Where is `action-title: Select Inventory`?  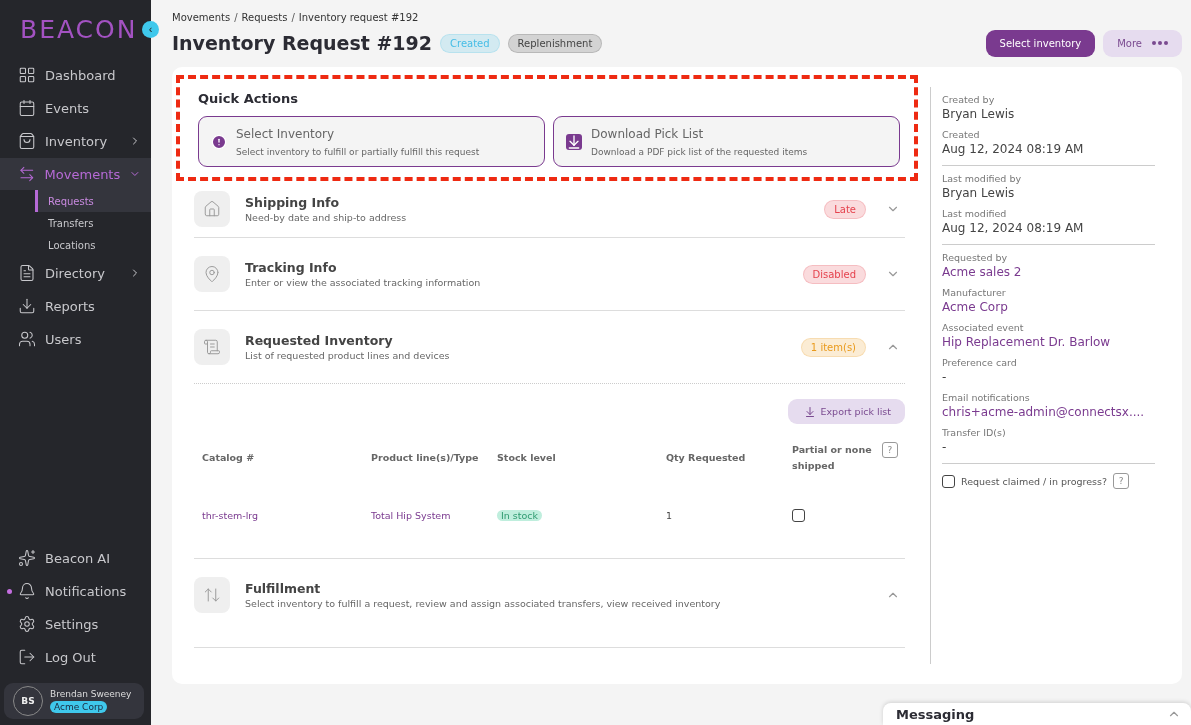 action-title: Select Inventory is located at coordinates (286, 133).